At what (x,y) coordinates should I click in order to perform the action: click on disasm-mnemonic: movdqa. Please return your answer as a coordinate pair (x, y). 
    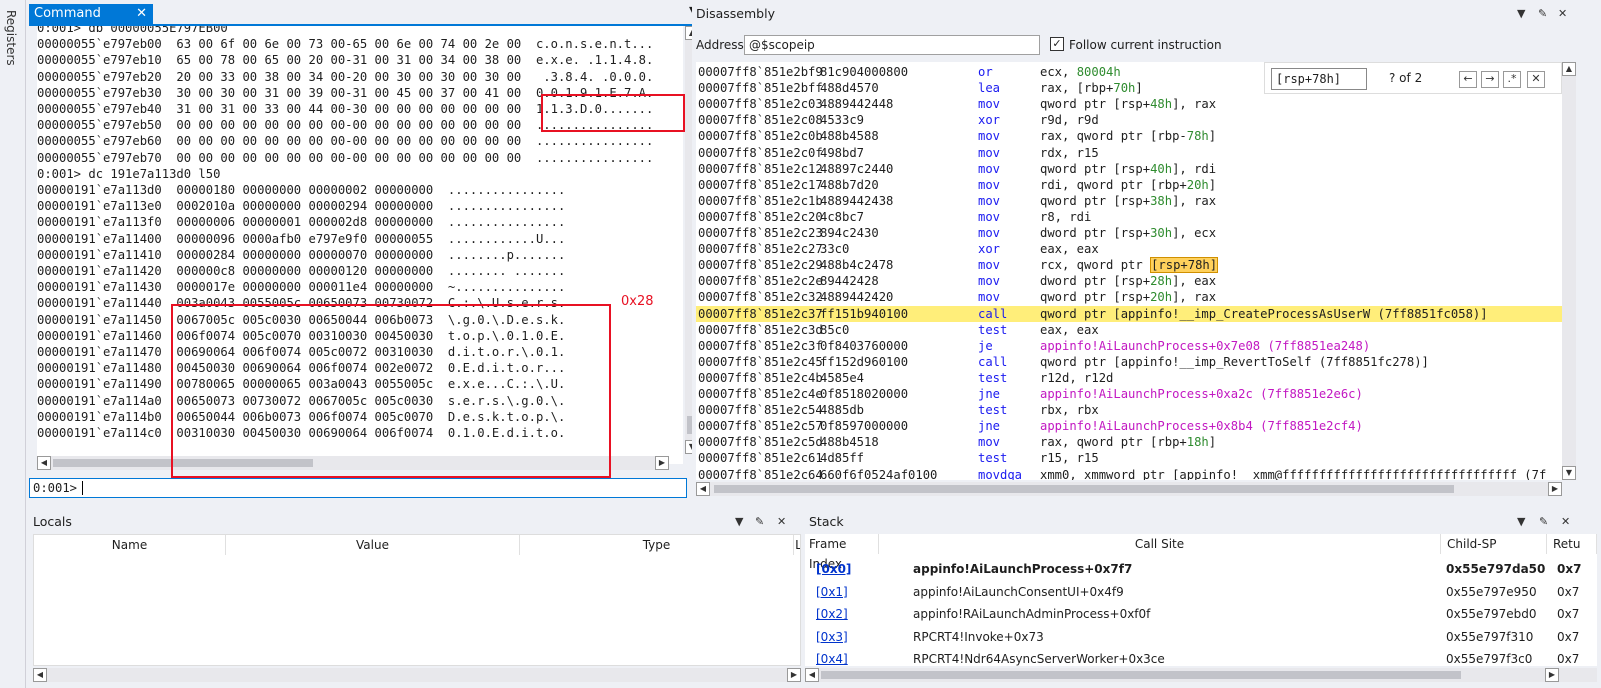
    Looking at the image, I should click on (1000, 474).